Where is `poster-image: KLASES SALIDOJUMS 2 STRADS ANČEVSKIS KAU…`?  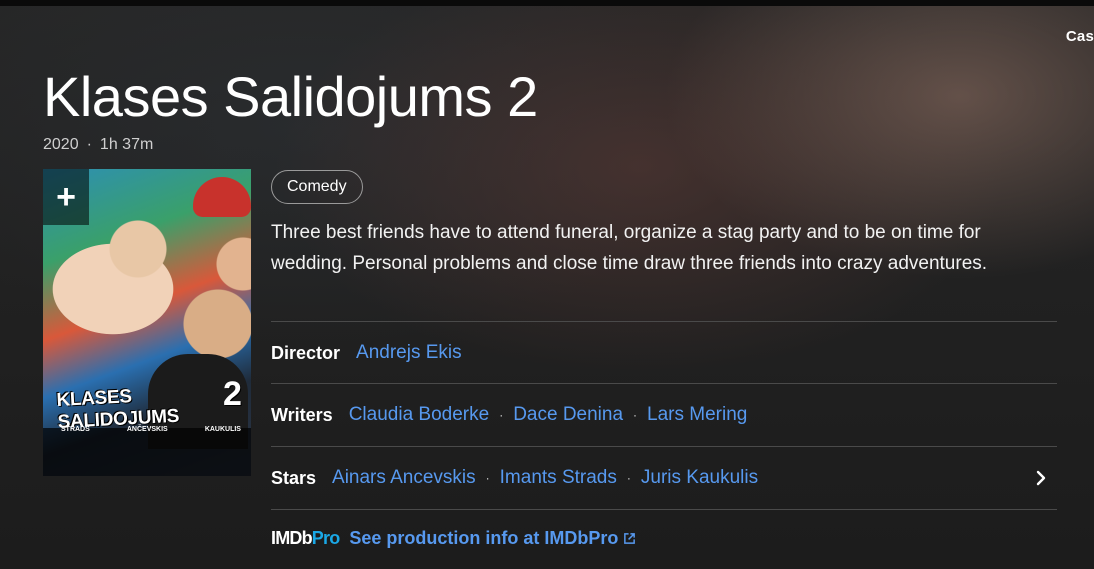
poster-image: KLASES SALIDOJUMS 2 STRADS ANČEVSKIS KAU… is located at coordinates (147, 322).